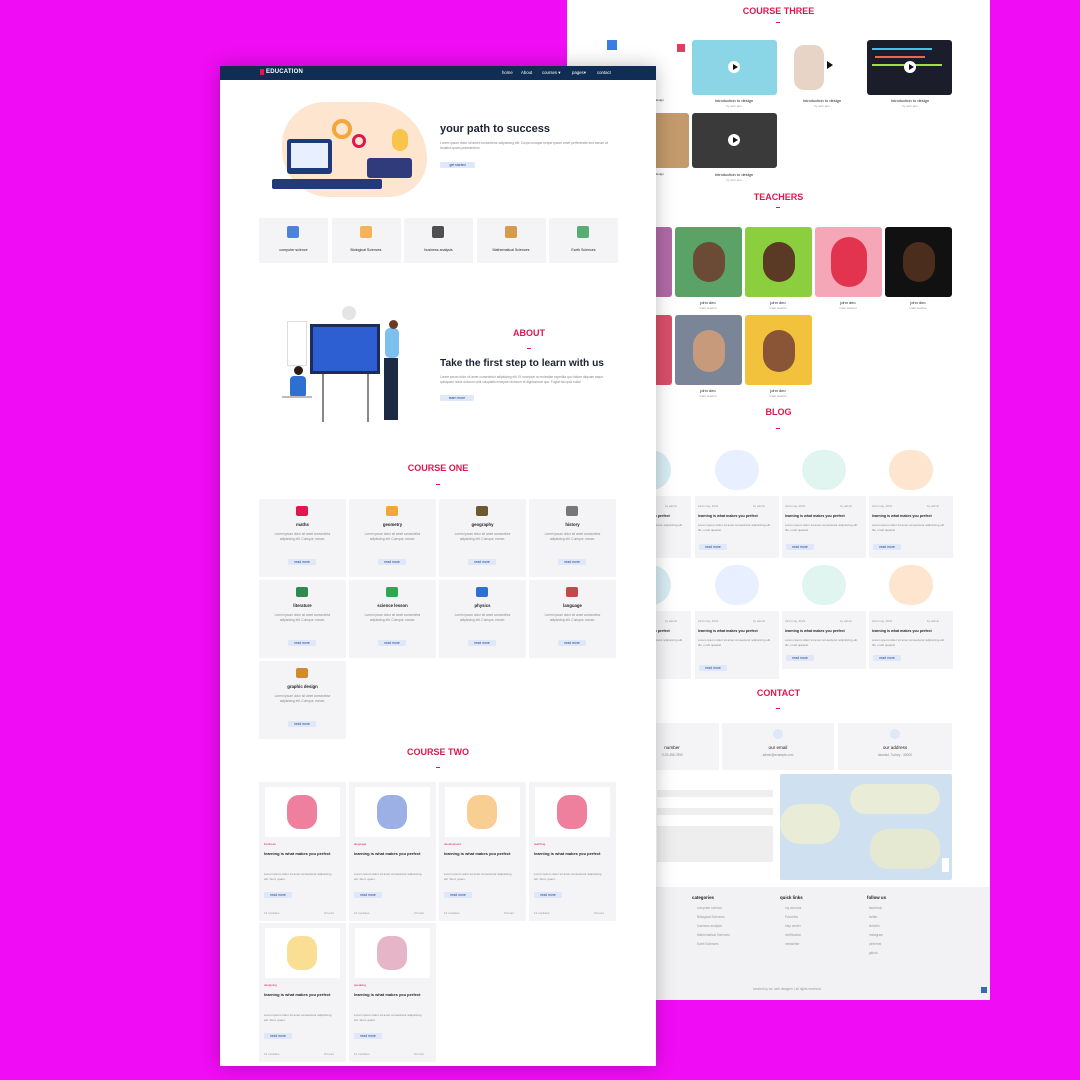 This screenshot has height=1080, width=1080. Describe the element at coordinates (793, 908) in the screenshot. I see `footer-link: my account` at that location.